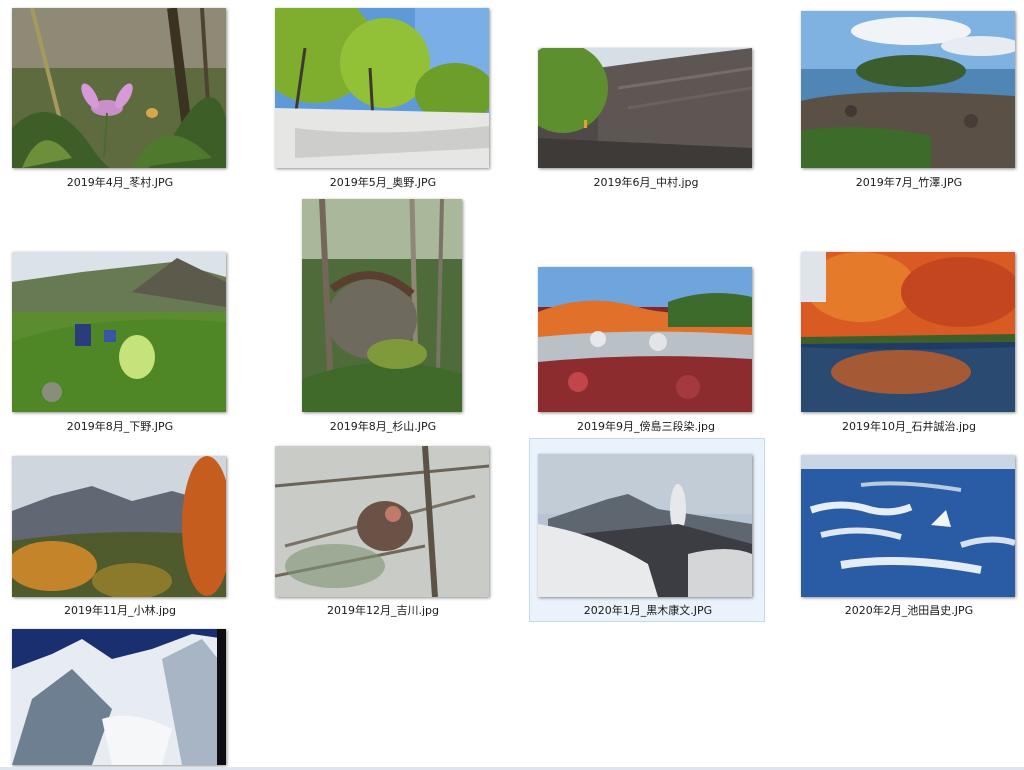  I want to click on file-item-2019-12: 2019年12月_吉川.jpg, so click(382, 531).